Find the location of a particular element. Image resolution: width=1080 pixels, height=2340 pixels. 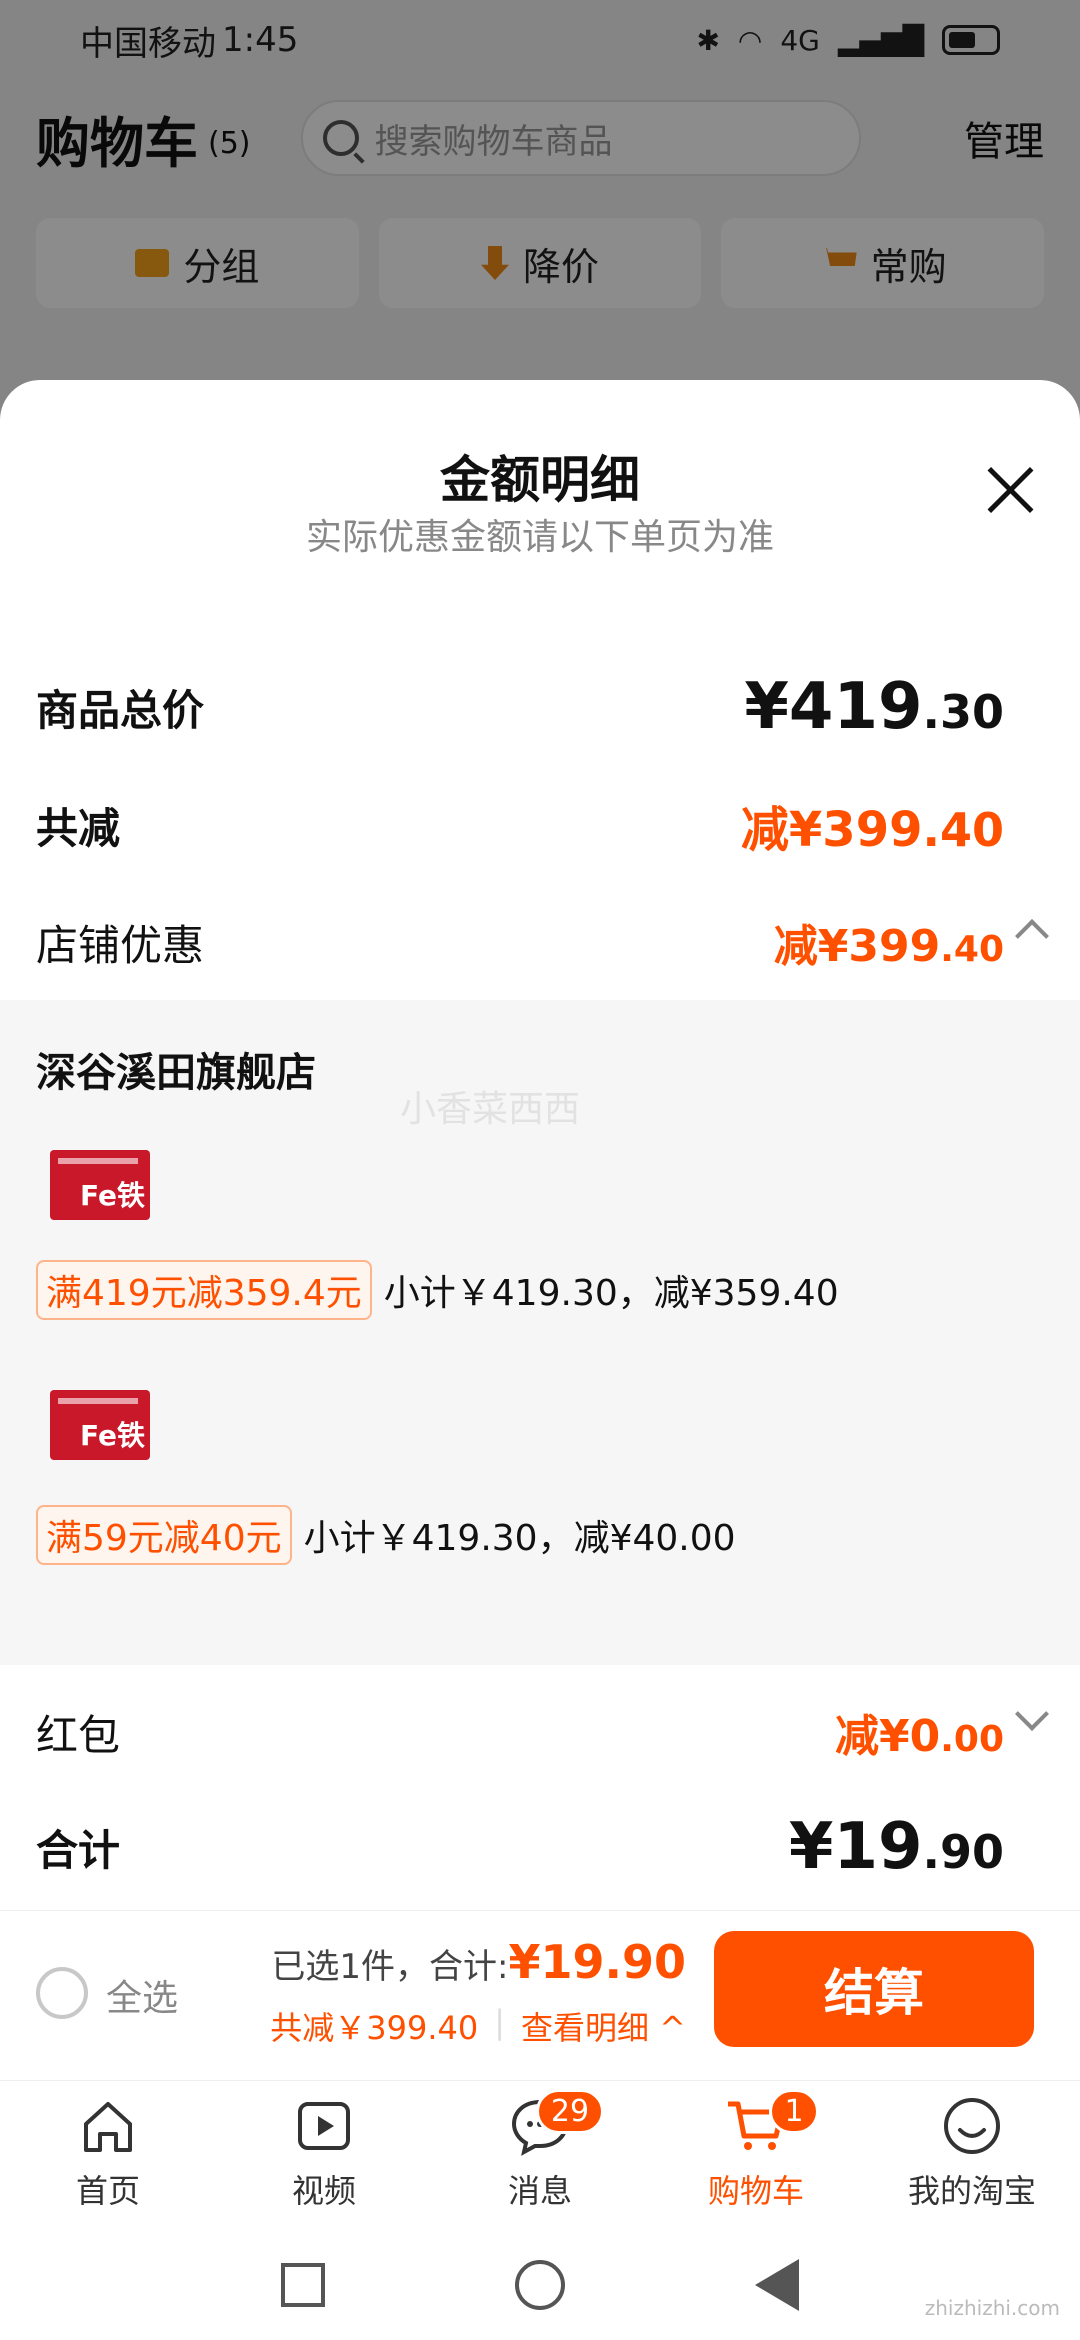

nav-messages: 消息 29 is located at coordinates (540, 2155).